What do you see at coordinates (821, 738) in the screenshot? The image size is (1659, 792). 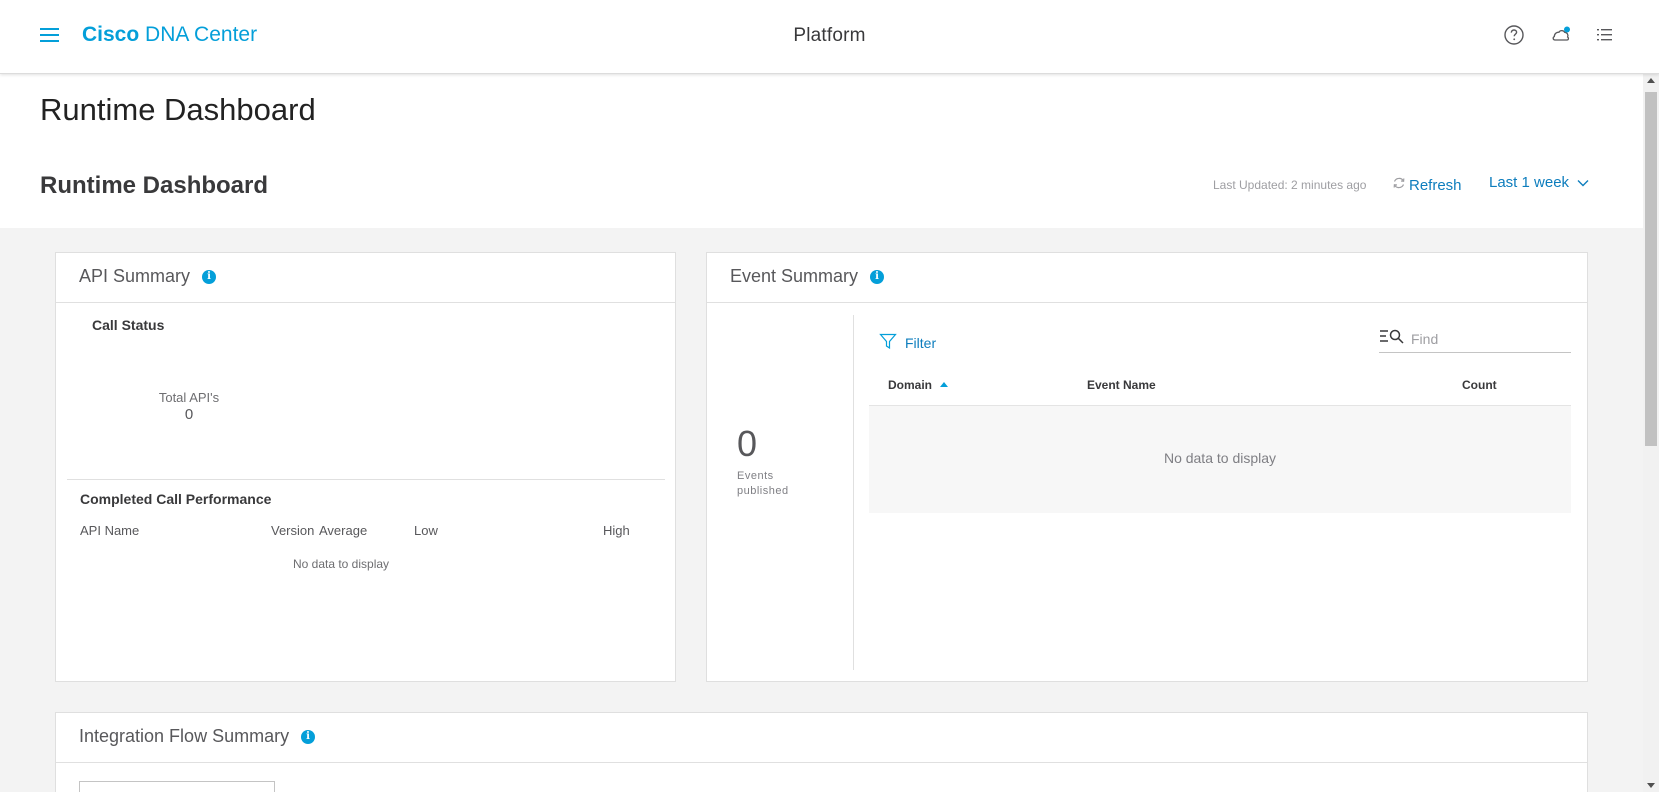 I see `integration-flow-header: Integration Flow Summary i` at bounding box center [821, 738].